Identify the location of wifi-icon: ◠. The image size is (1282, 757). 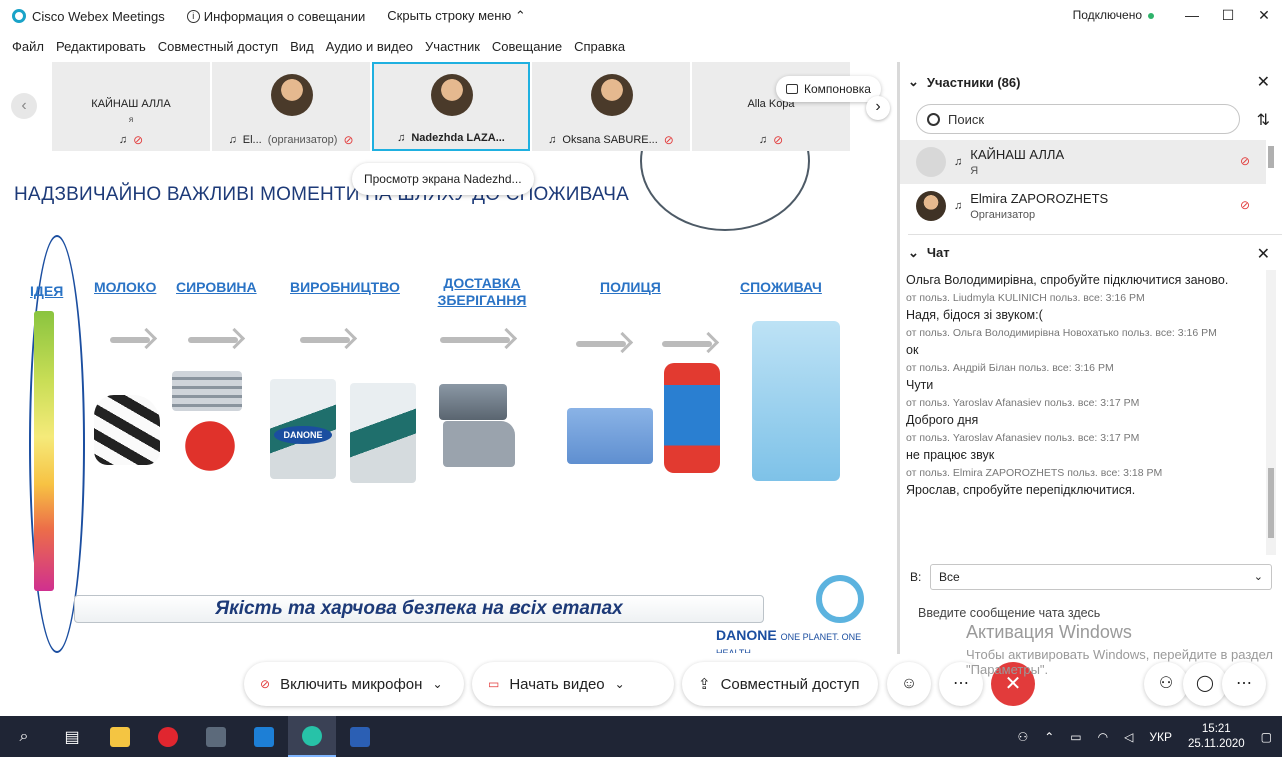
(1103, 737).